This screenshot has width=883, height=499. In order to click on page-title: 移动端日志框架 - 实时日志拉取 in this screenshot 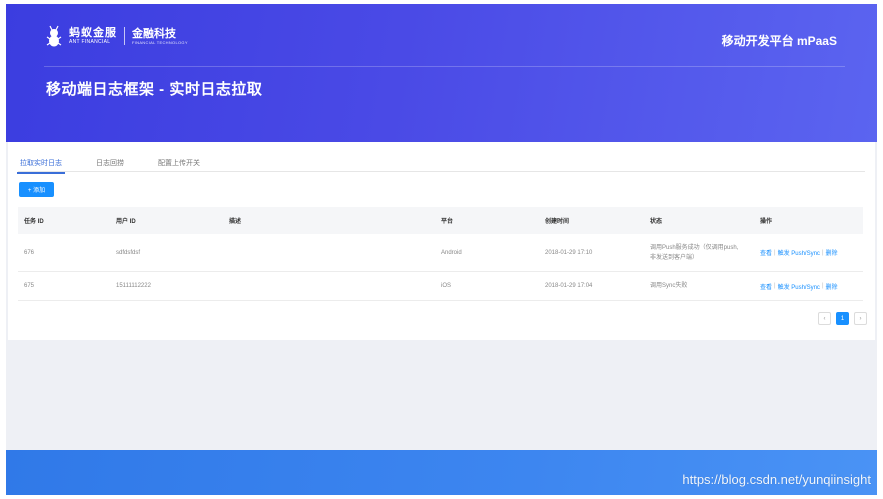, I will do `click(154, 89)`.